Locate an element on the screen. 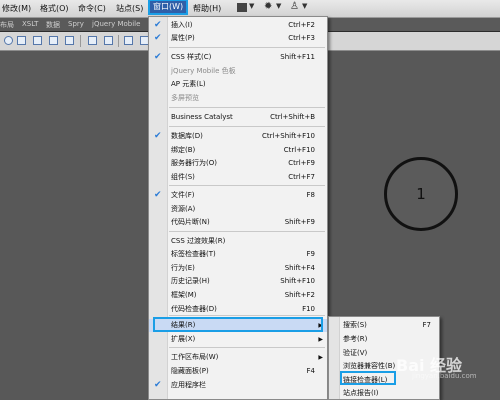 The width and height of the screenshot is (500, 400). link-checker-highlight-box is located at coordinates (368, 378).